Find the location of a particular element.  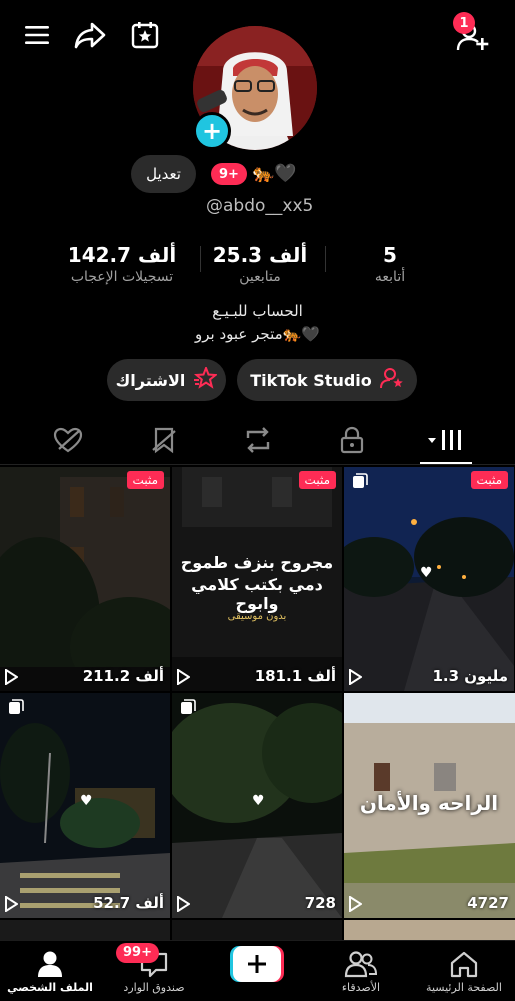

emoji-tags: 🐅🖤 is located at coordinates (274, 173).